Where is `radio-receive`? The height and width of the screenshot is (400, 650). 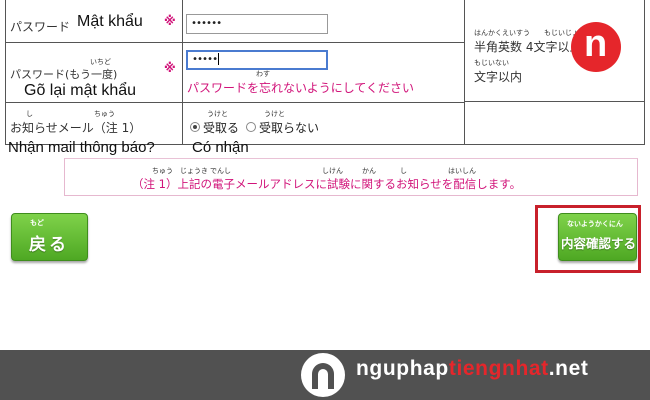 radio-receive is located at coordinates (195, 127).